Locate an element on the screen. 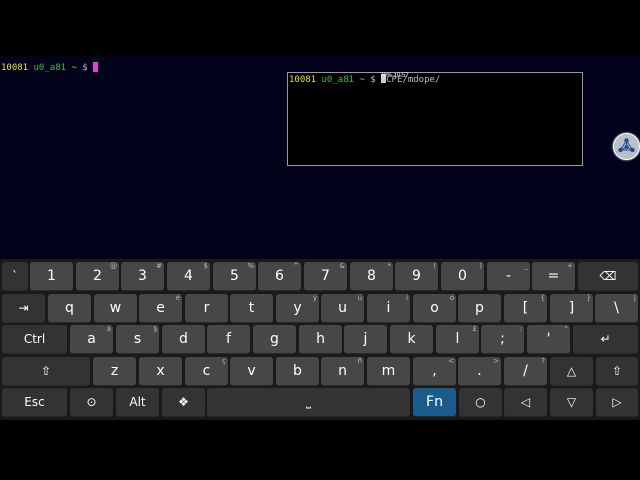 This screenshot has height=480, width=640. key-label: g is located at coordinates (274, 339).